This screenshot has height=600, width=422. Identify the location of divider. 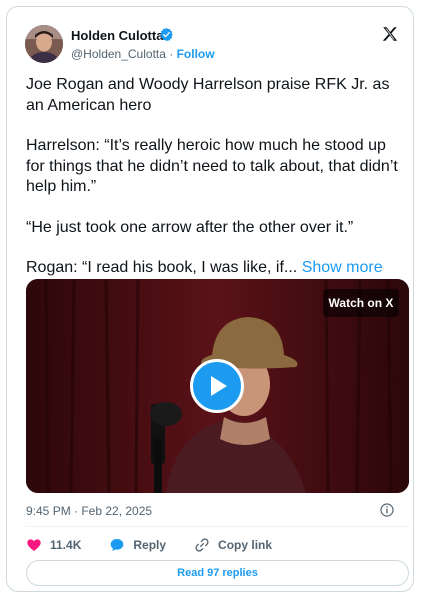
(217, 526).